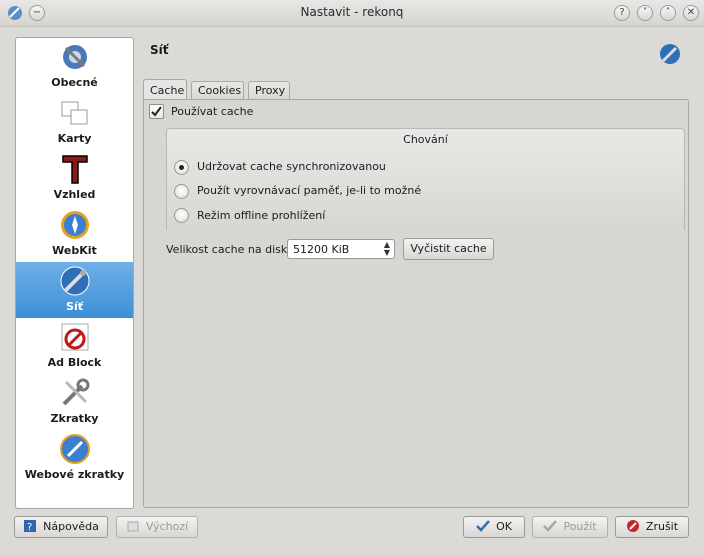 This screenshot has width=704, height=555. Describe the element at coordinates (580, 526) in the screenshot. I see `apply-button-label: Použít` at that location.